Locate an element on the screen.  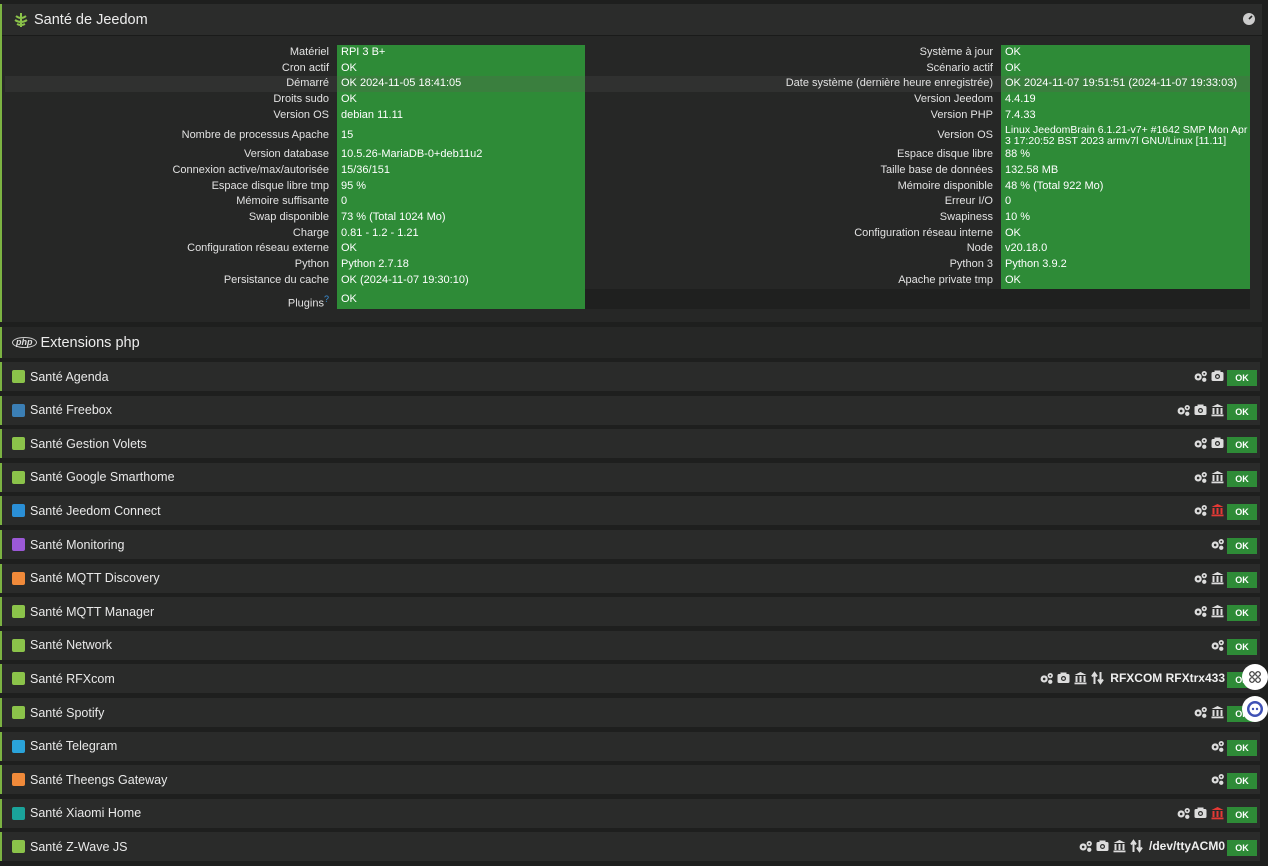
plugin-name: Santé RFXcom is located at coordinates (72, 679).